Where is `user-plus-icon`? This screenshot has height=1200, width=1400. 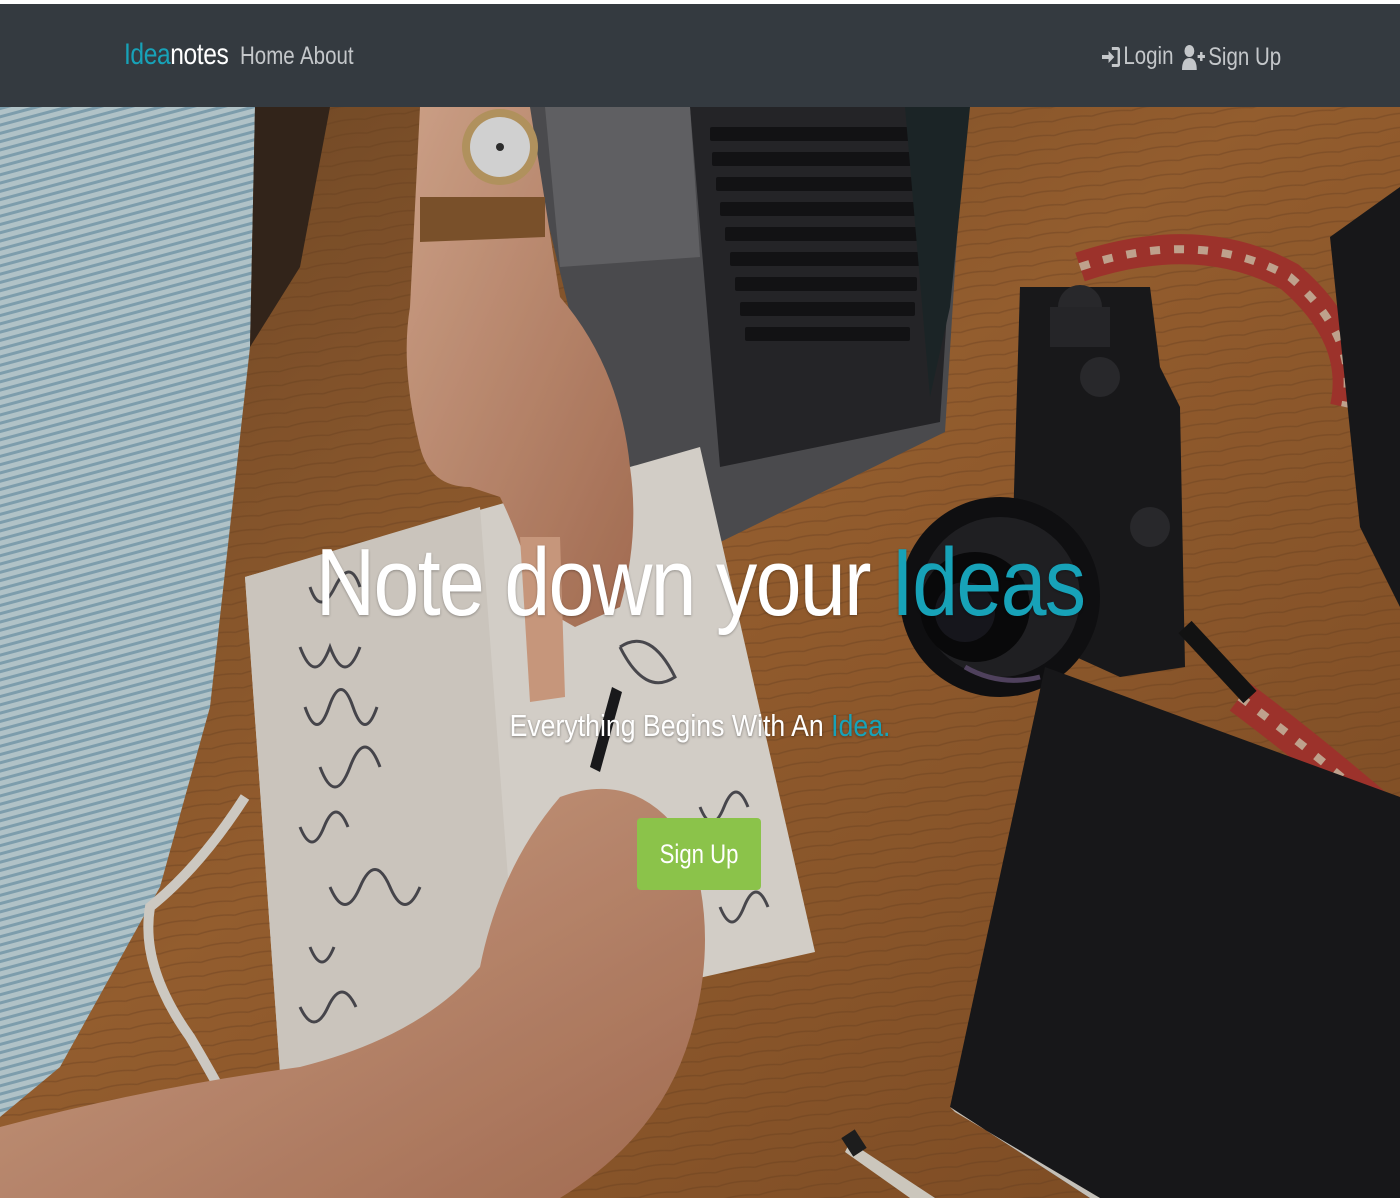 user-plus-icon is located at coordinates (1193, 57).